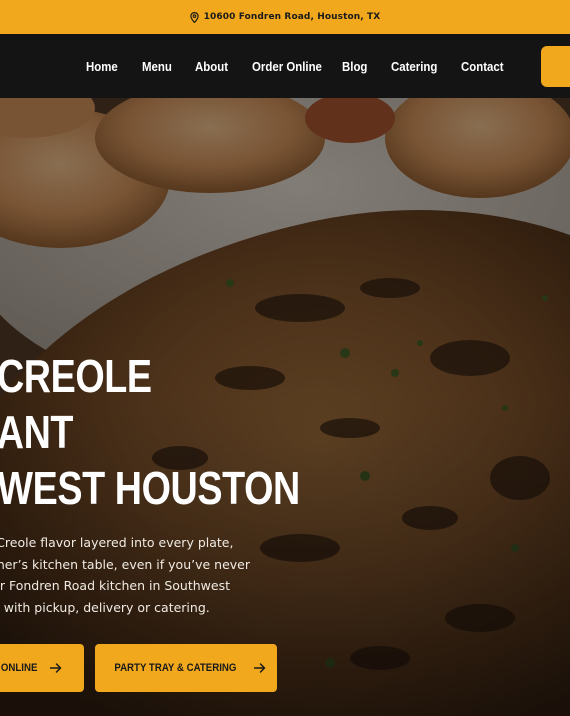  I want to click on hero-headline-line-1: CREOLE, so click(76, 376).